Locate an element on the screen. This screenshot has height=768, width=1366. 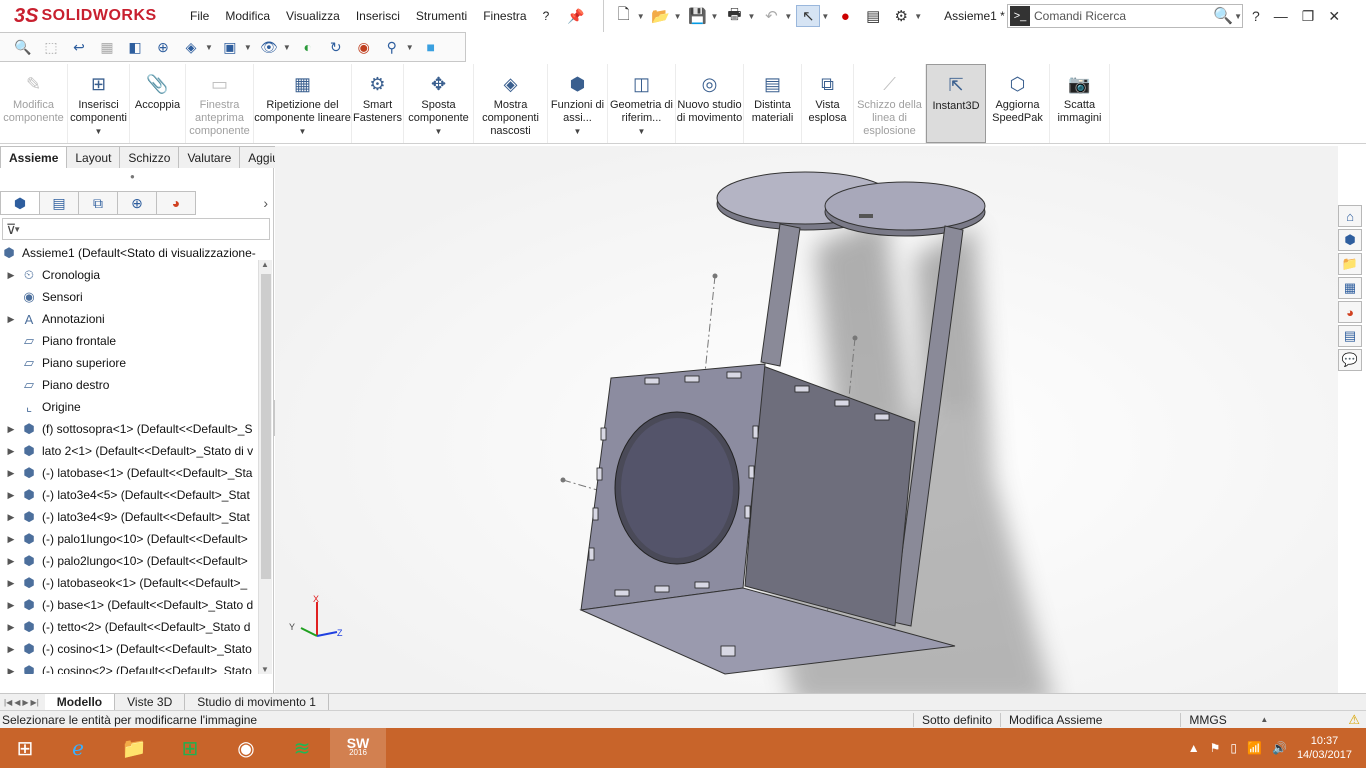
solidworks-taskbar-icon: SW 2016 is located at coordinates (358, 748).